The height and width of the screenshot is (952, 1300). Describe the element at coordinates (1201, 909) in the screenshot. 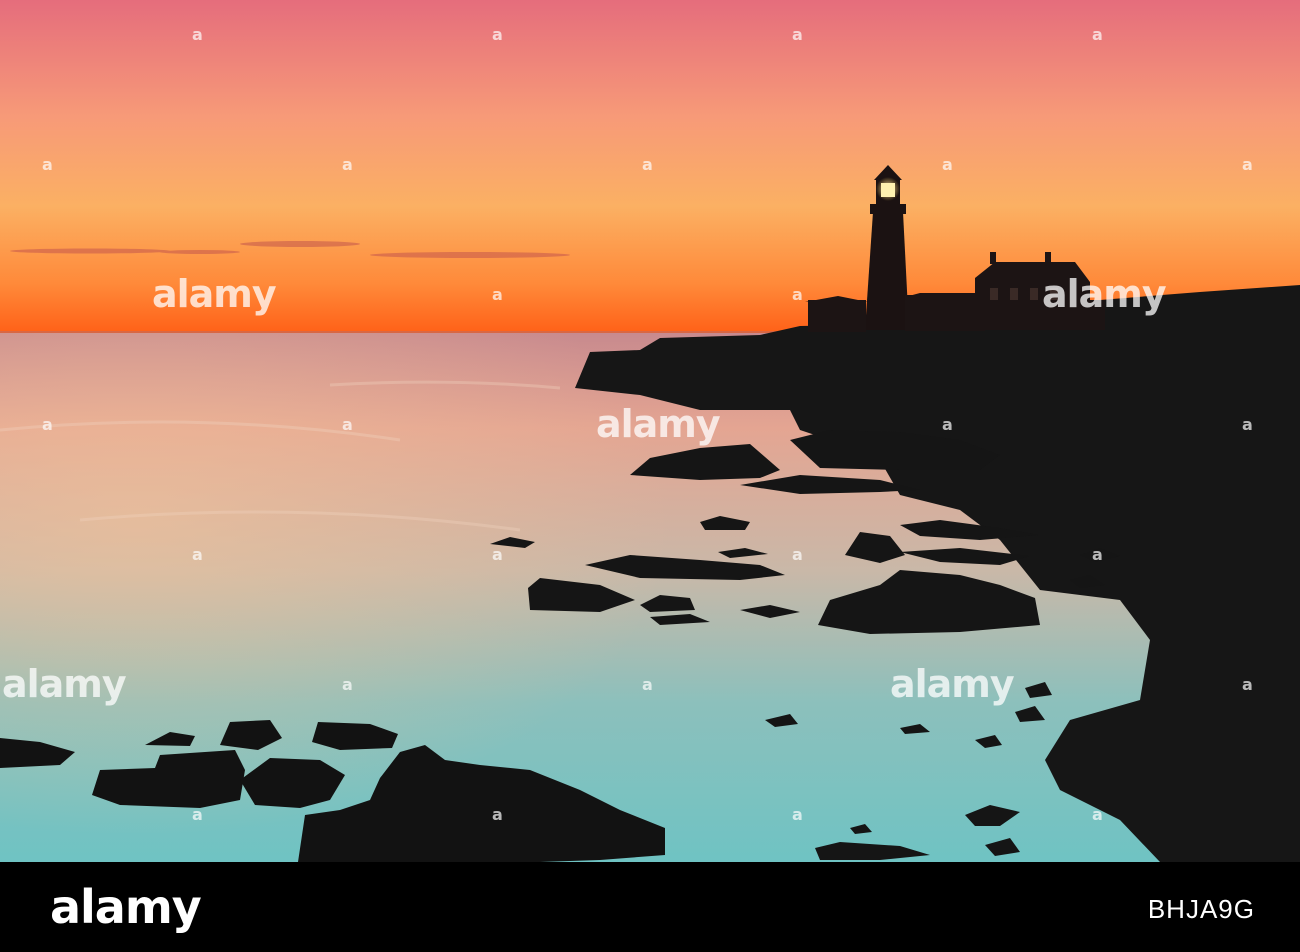

I see `image-id-code: BHJA9G` at that location.